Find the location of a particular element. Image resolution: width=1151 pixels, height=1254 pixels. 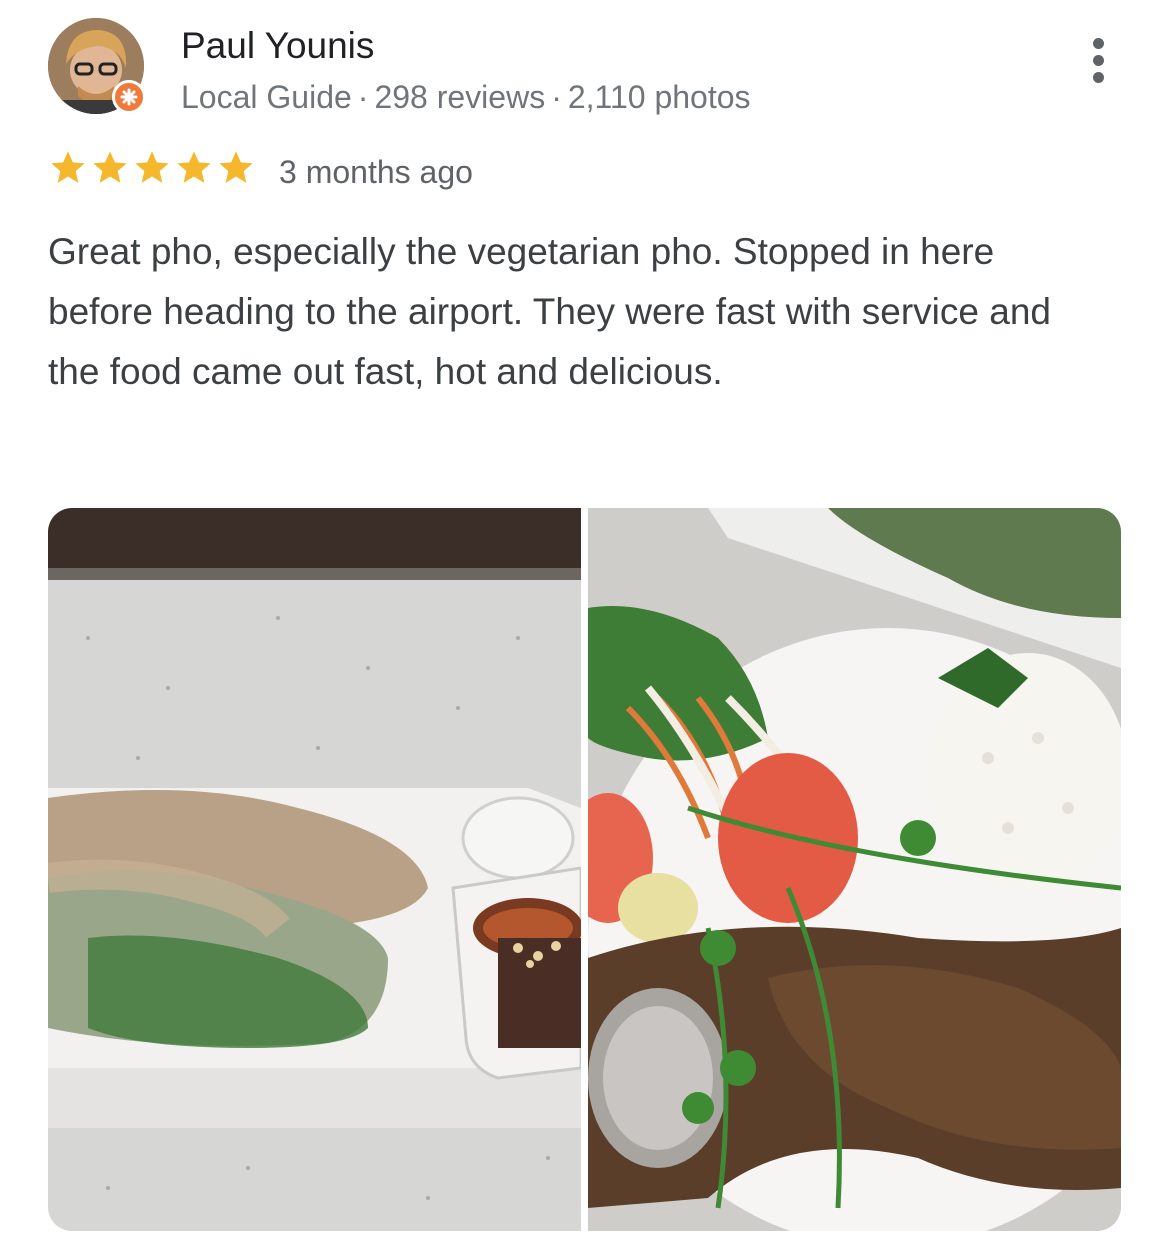

photo-count: 2,110 photos is located at coordinates (659, 97).